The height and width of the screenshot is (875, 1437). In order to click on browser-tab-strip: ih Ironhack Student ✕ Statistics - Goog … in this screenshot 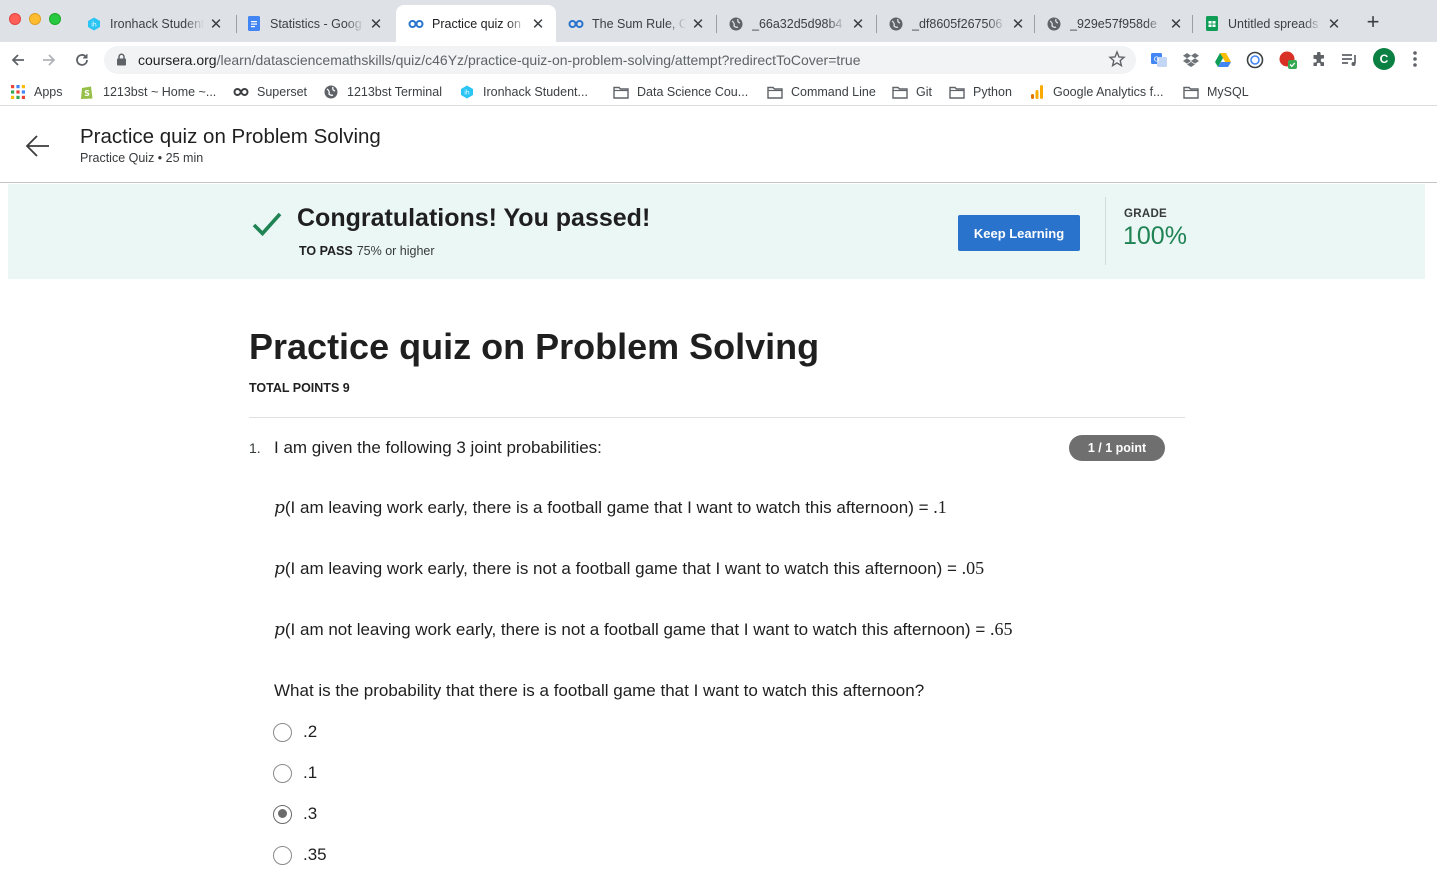, I will do `click(718, 21)`.